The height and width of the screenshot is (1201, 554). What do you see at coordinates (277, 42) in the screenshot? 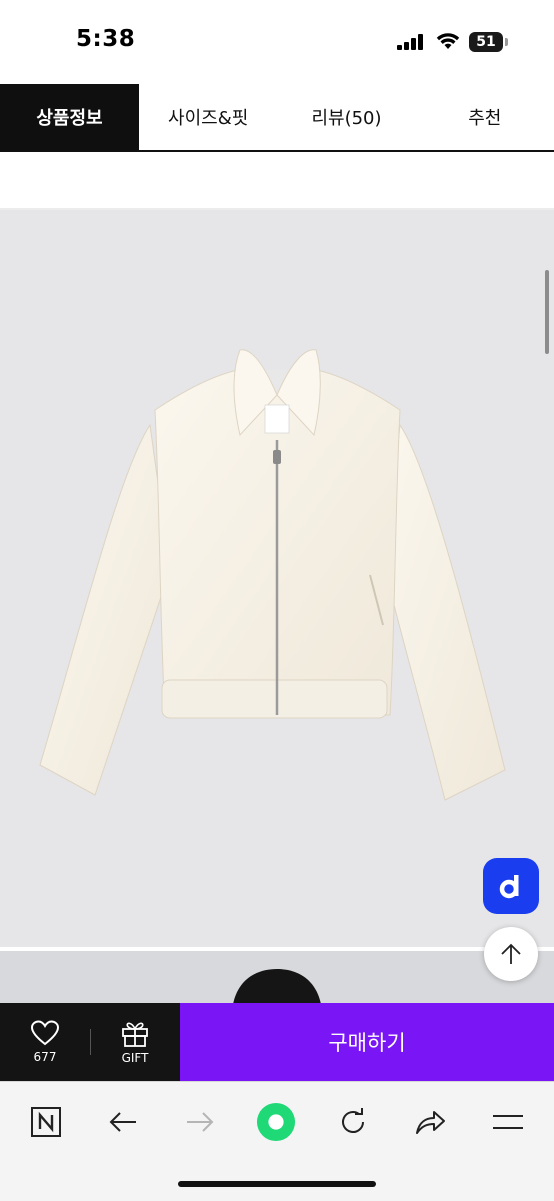
I see `status-bar: 5:38 51` at bounding box center [277, 42].